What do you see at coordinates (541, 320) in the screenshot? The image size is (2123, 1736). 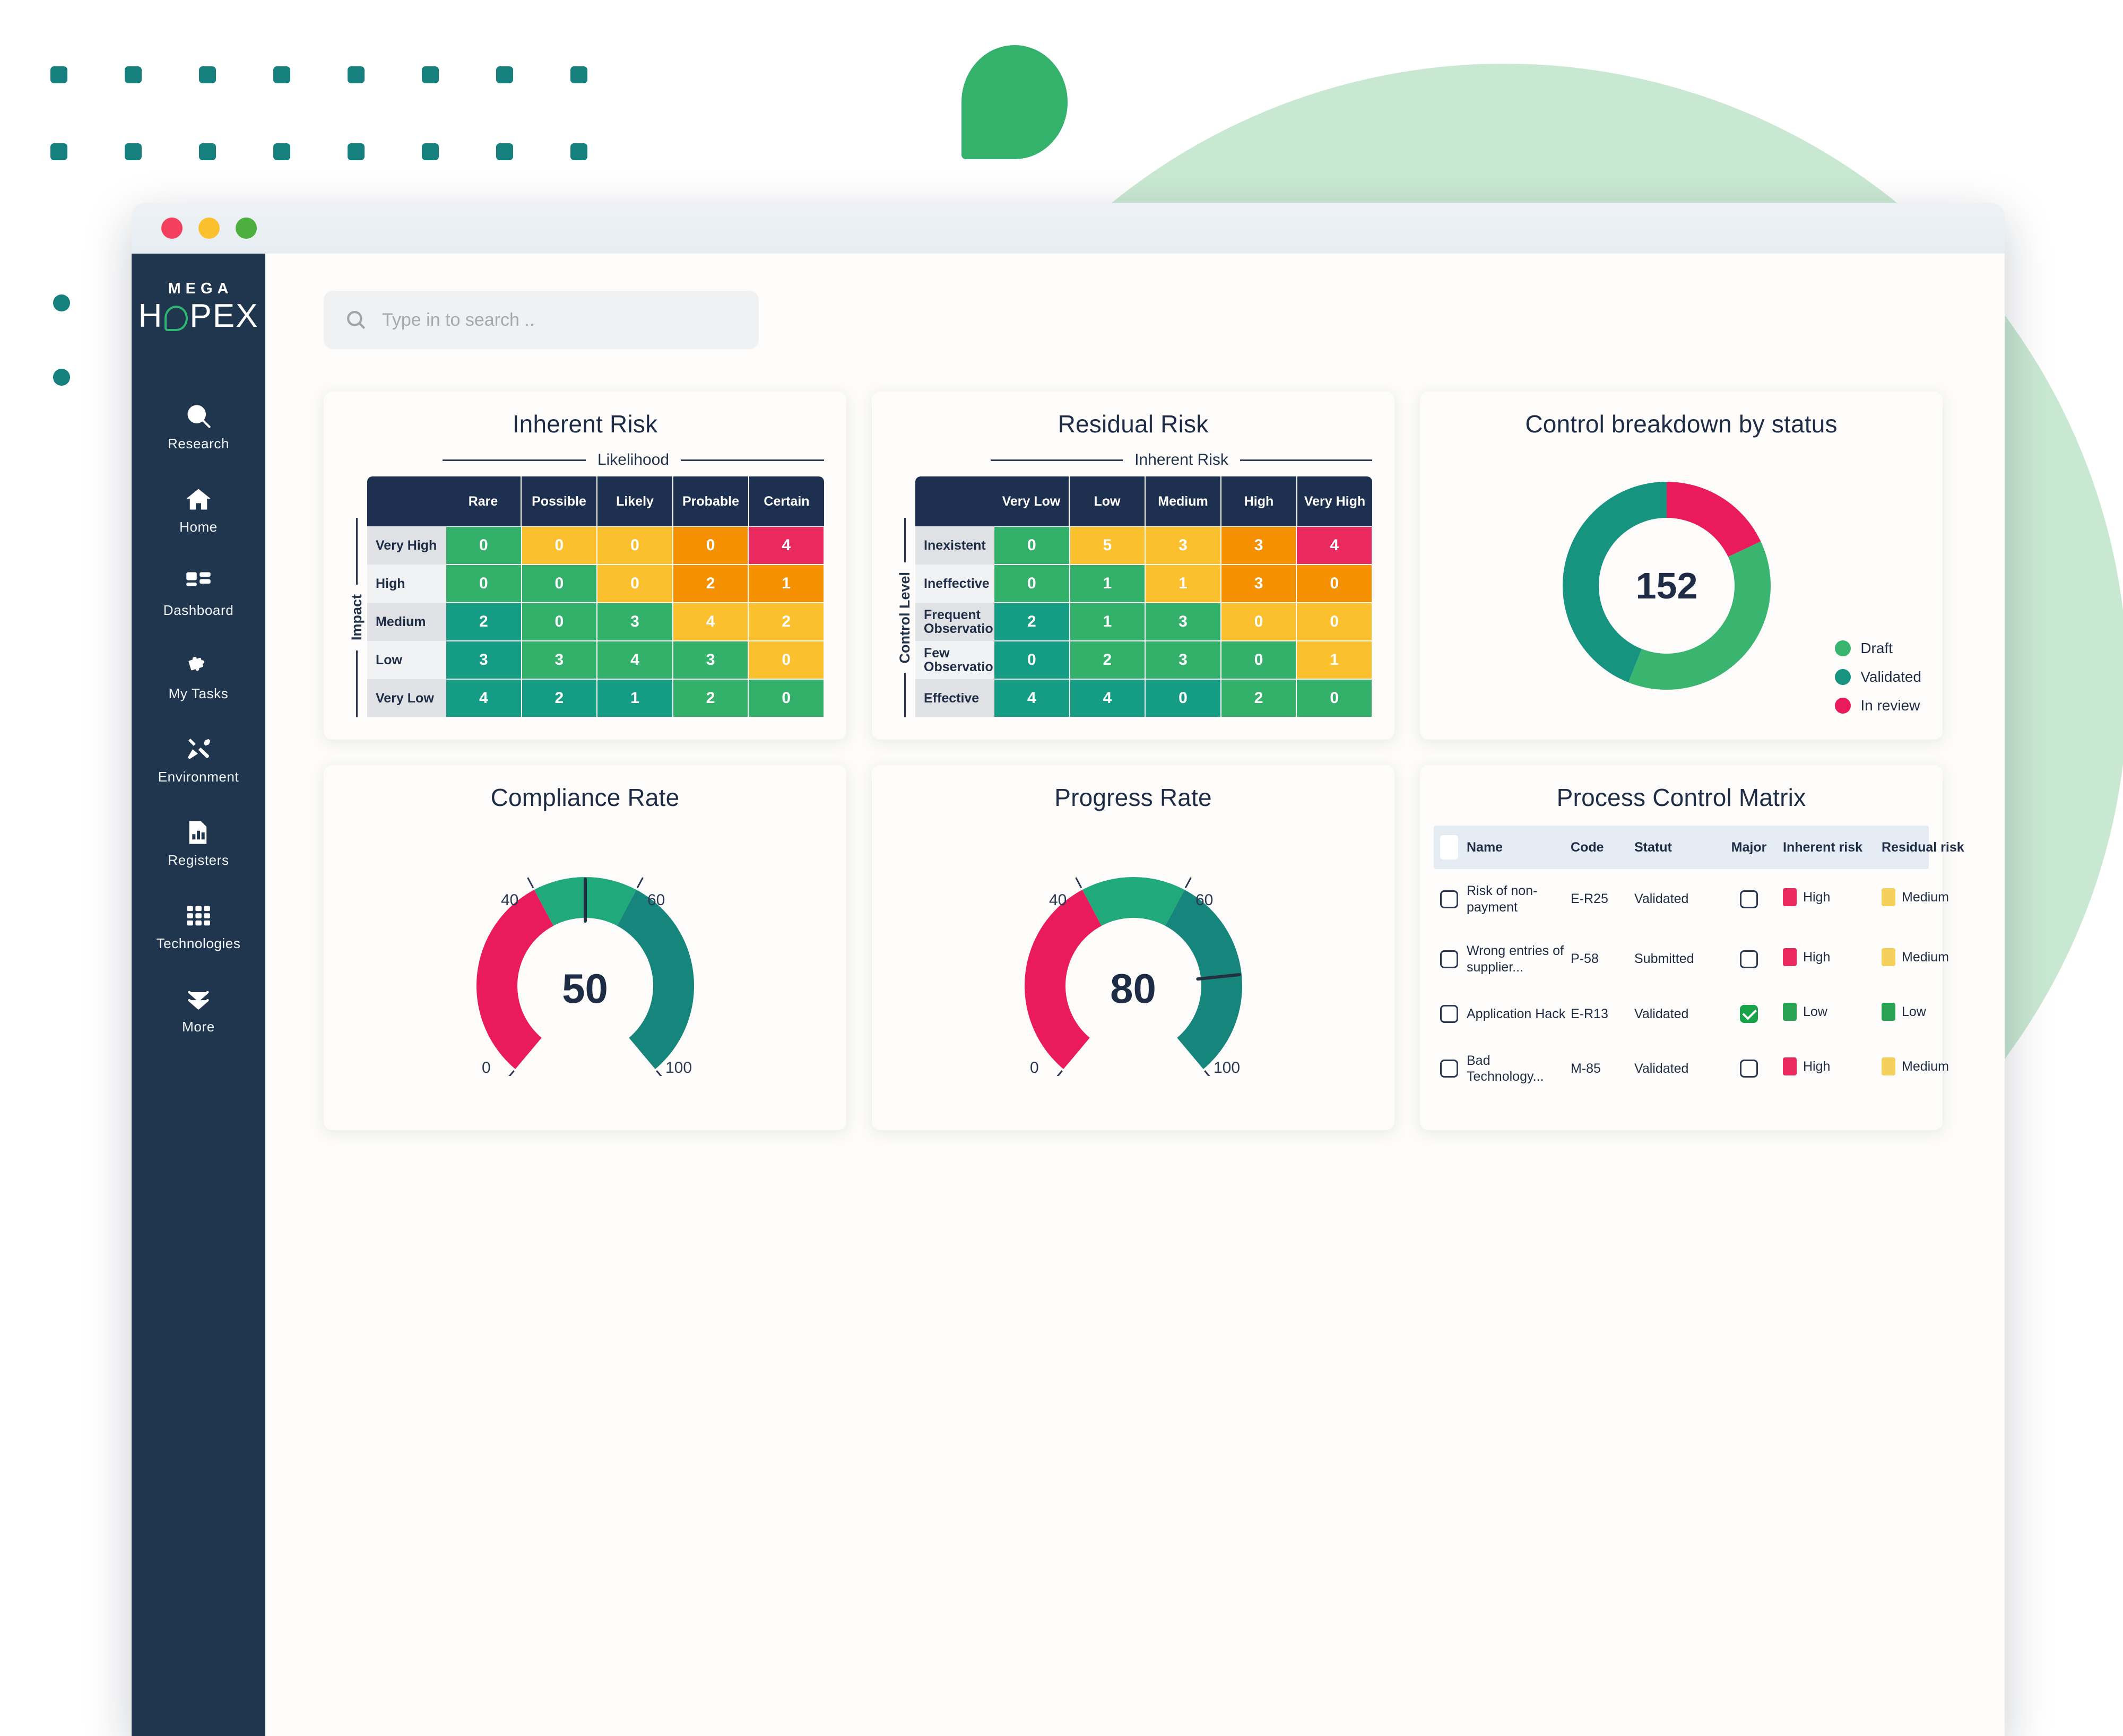 I see `search-input: Type in to search ..` at bounding box center [541, 320].